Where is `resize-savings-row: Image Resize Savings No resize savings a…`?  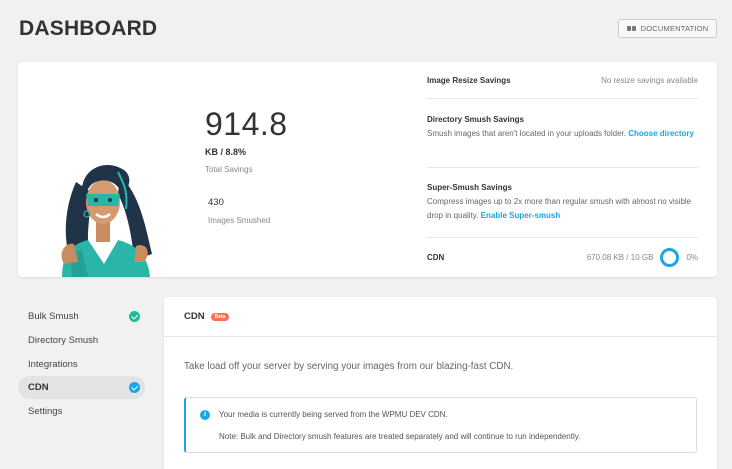
resize-savings-row: Image Resize Savings No resize savings a… is located at coordinates (562, 80).